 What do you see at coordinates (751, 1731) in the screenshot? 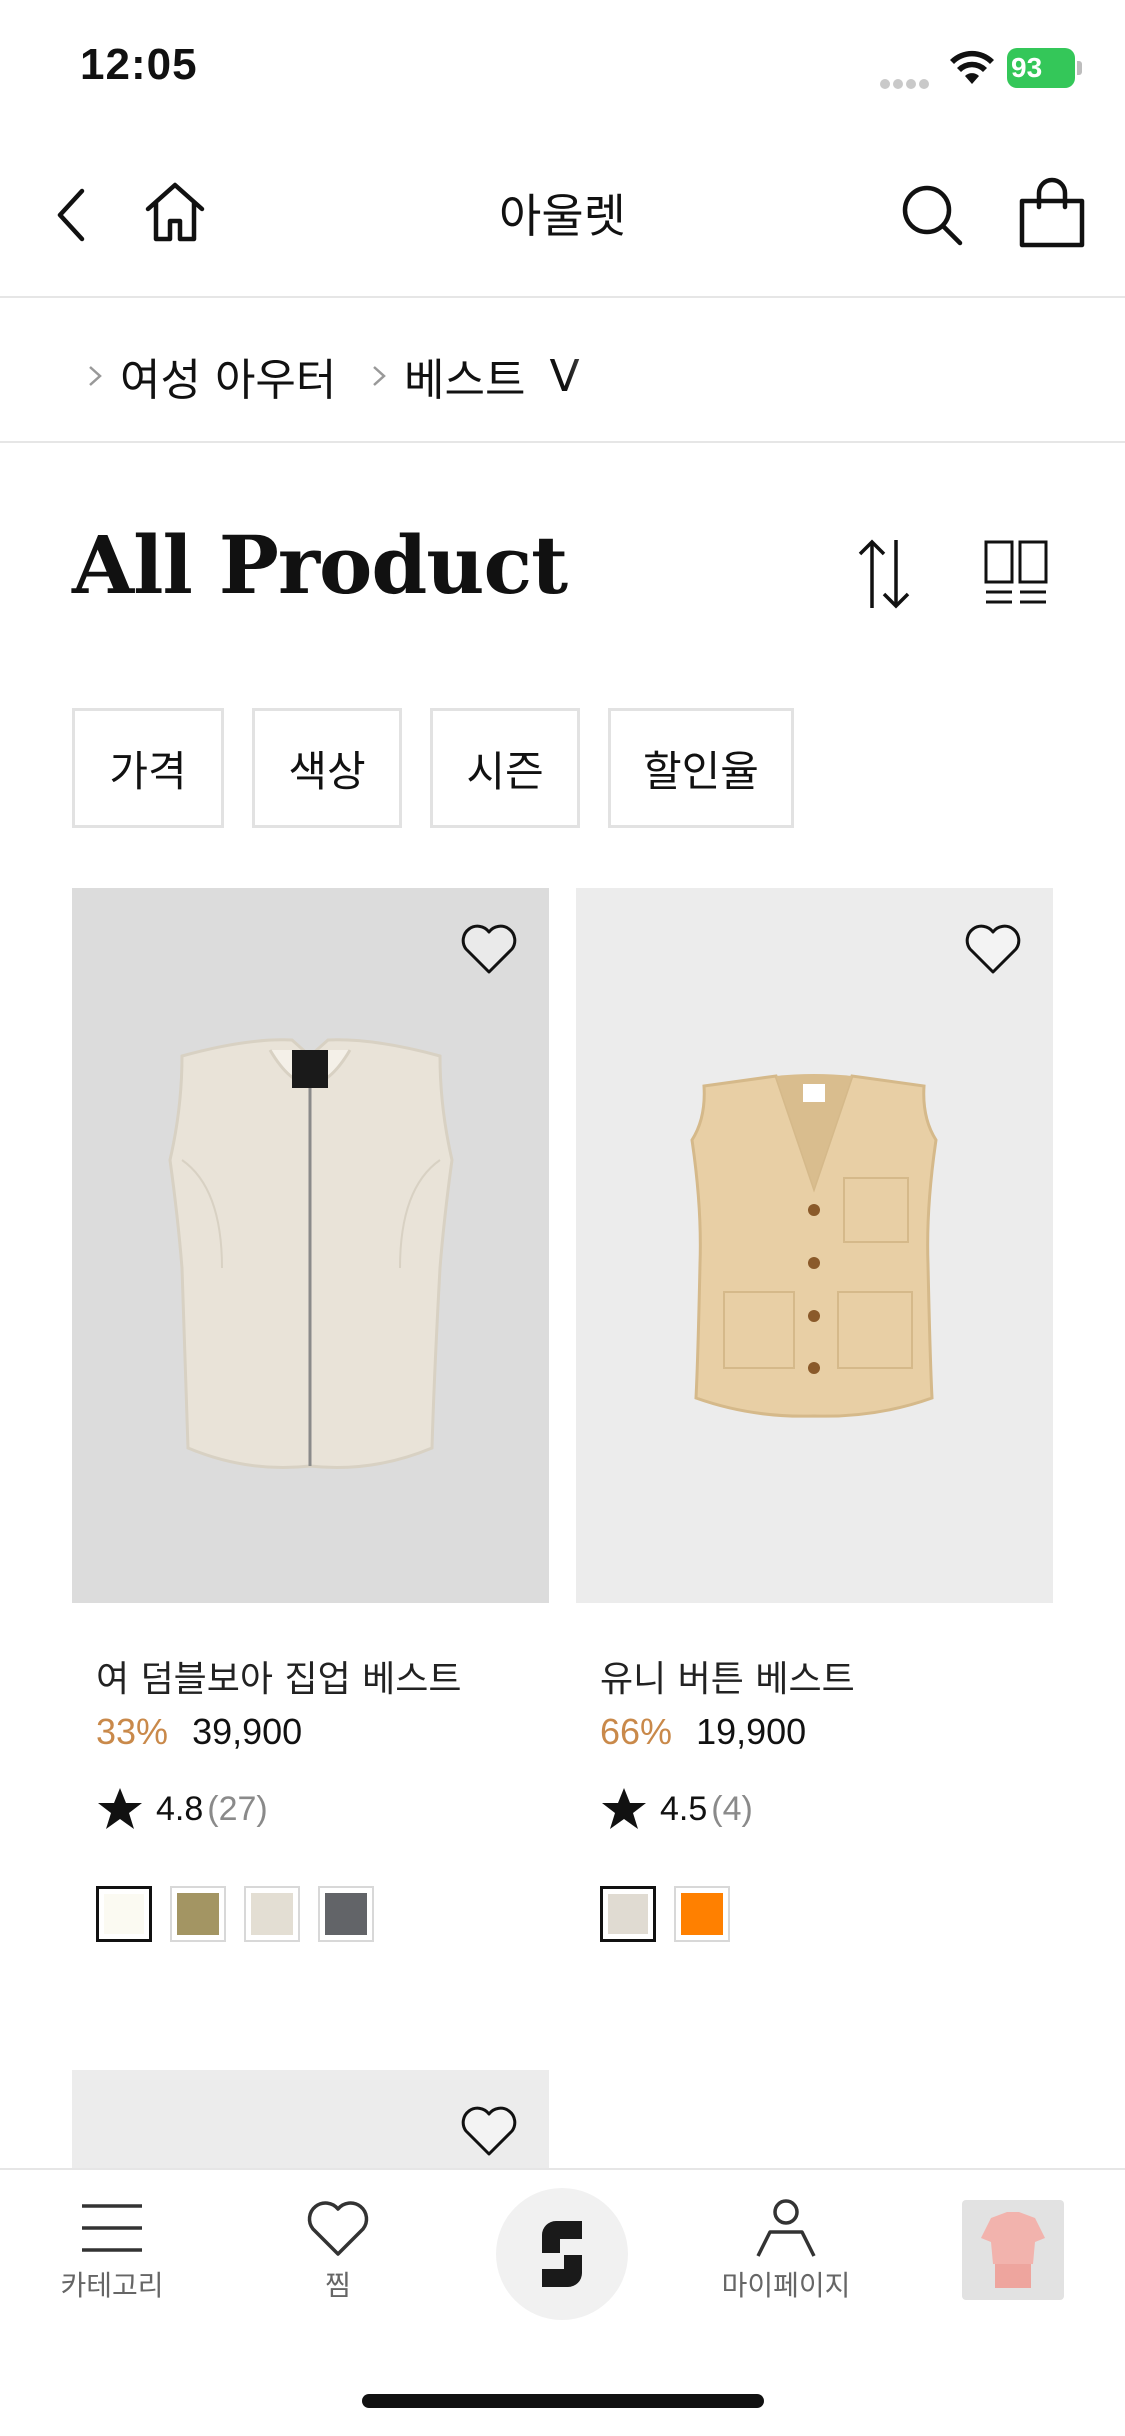
I see `price: 19,900` at bounding box center [751, 1731].